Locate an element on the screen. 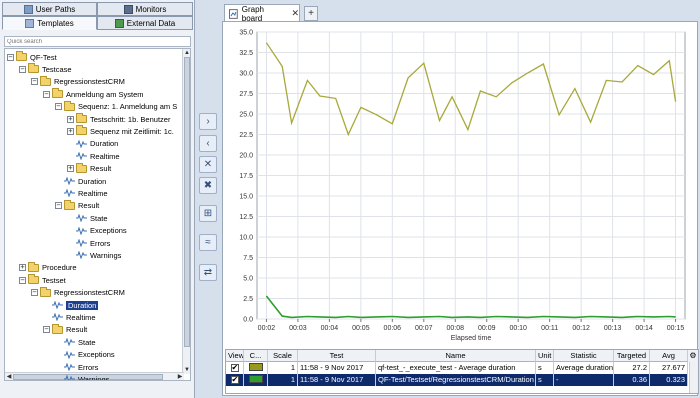 This screenshot has height=398, width=700. scroll-up-icon: ▲ is located at coordinates (186, 53).